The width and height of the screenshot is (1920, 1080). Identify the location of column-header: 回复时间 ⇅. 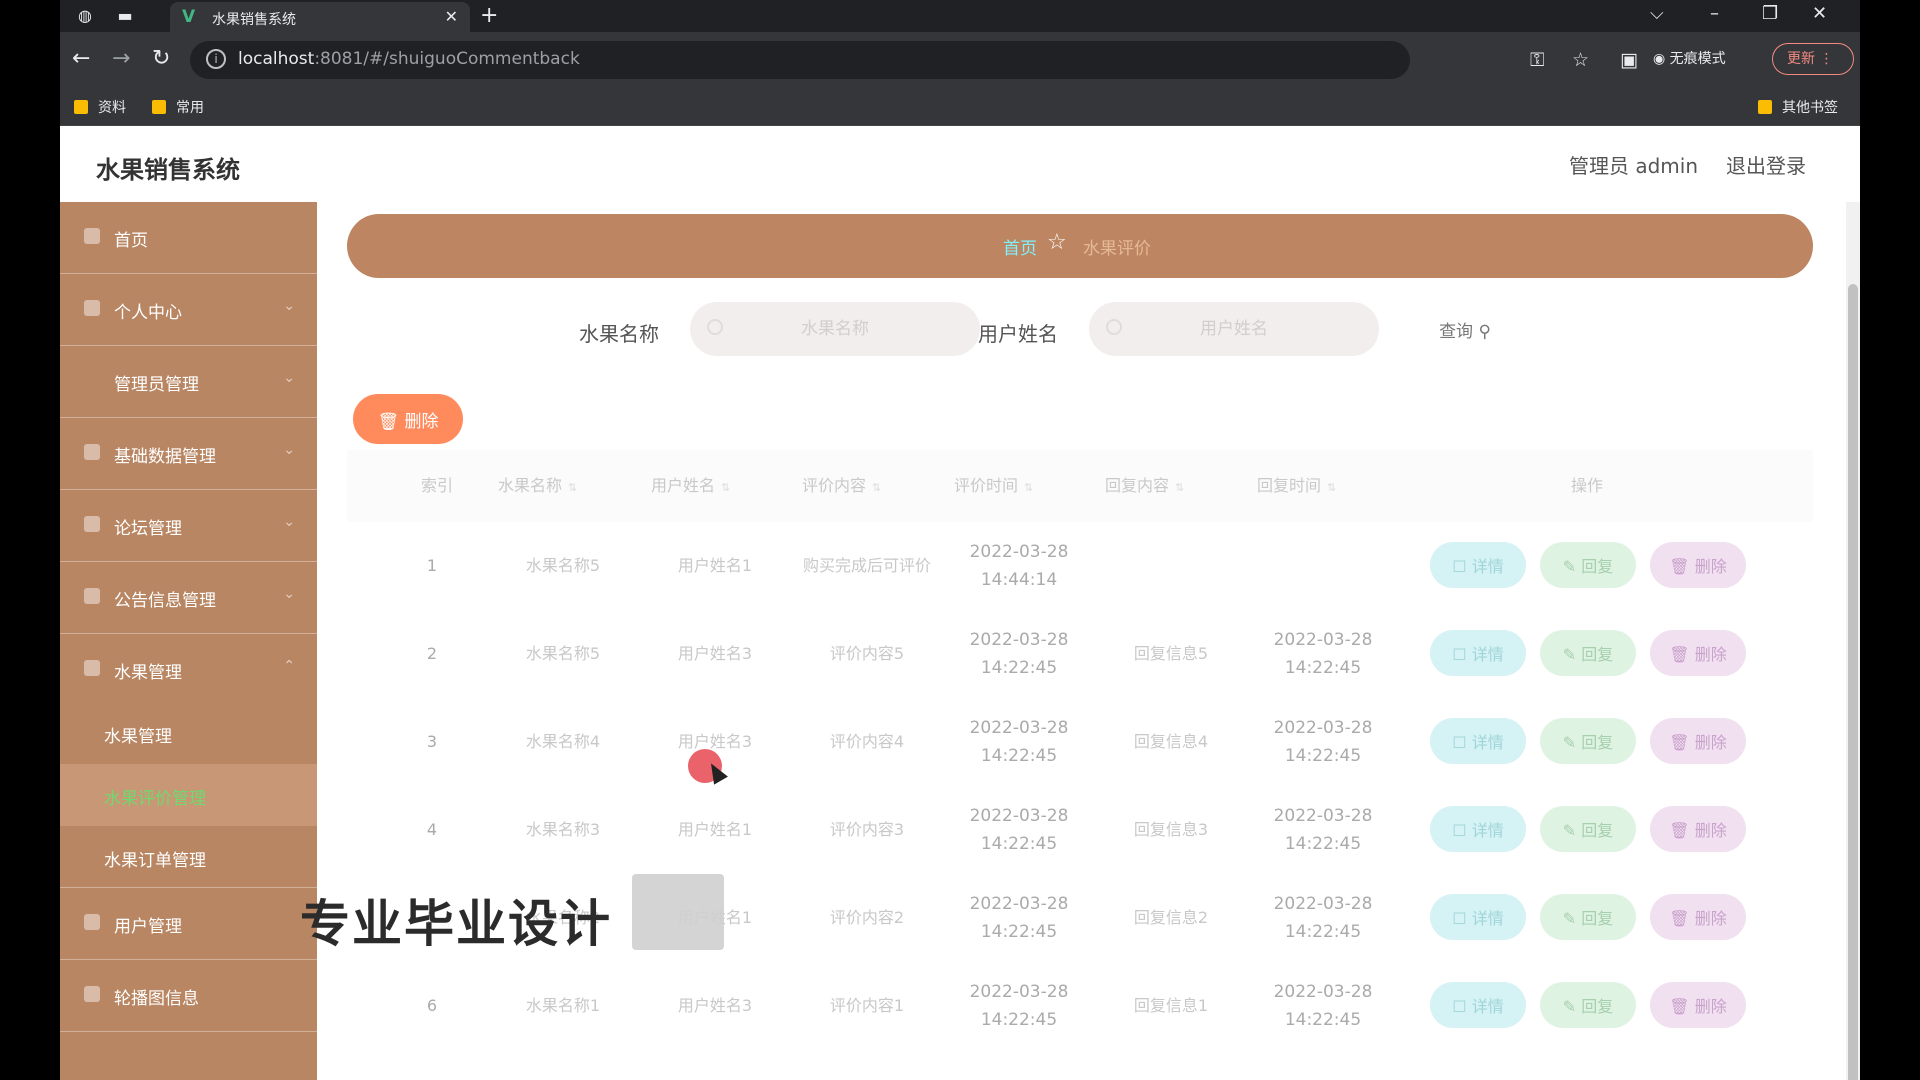
(1296, 486).